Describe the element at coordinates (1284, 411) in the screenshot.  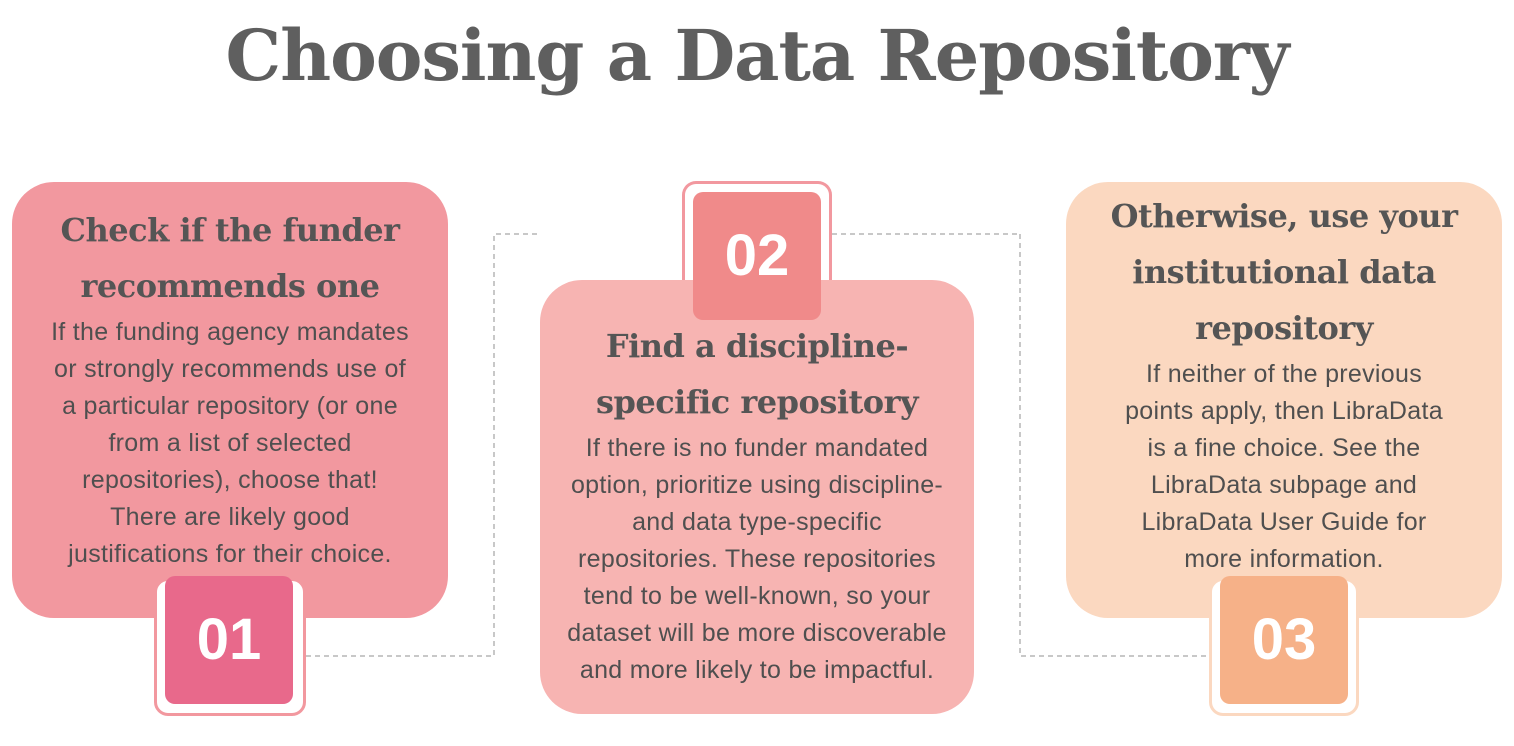
I see `step-3-body-line: points apply, then LibraData` at that location.